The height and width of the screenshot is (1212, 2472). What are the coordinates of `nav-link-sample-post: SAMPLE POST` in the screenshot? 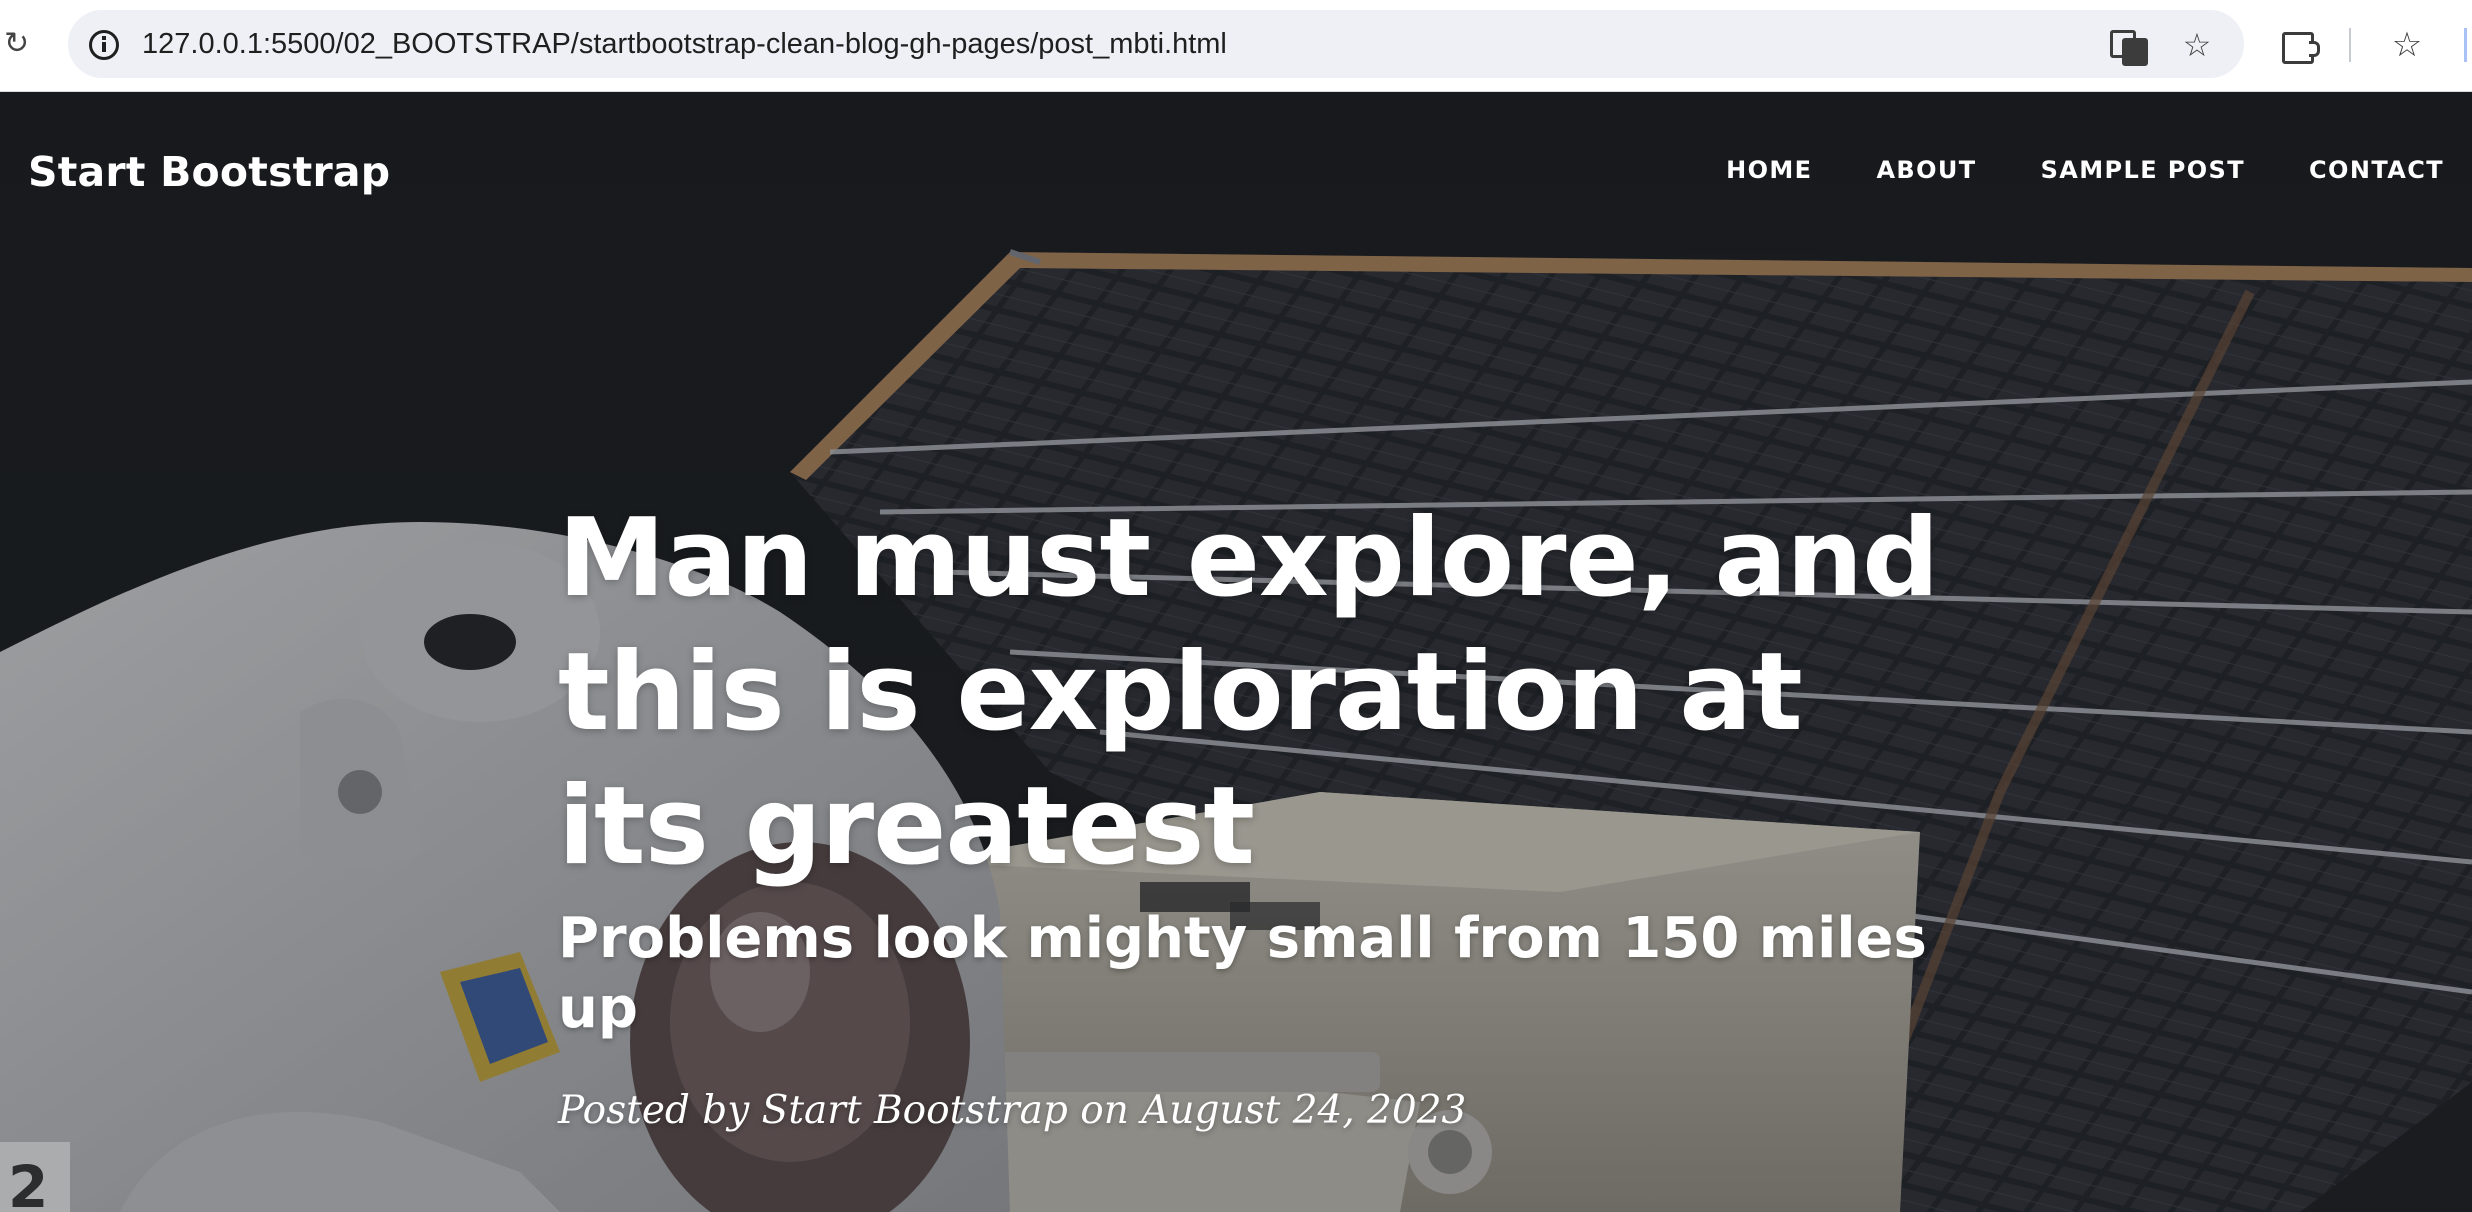 It's located at (2111, 170).